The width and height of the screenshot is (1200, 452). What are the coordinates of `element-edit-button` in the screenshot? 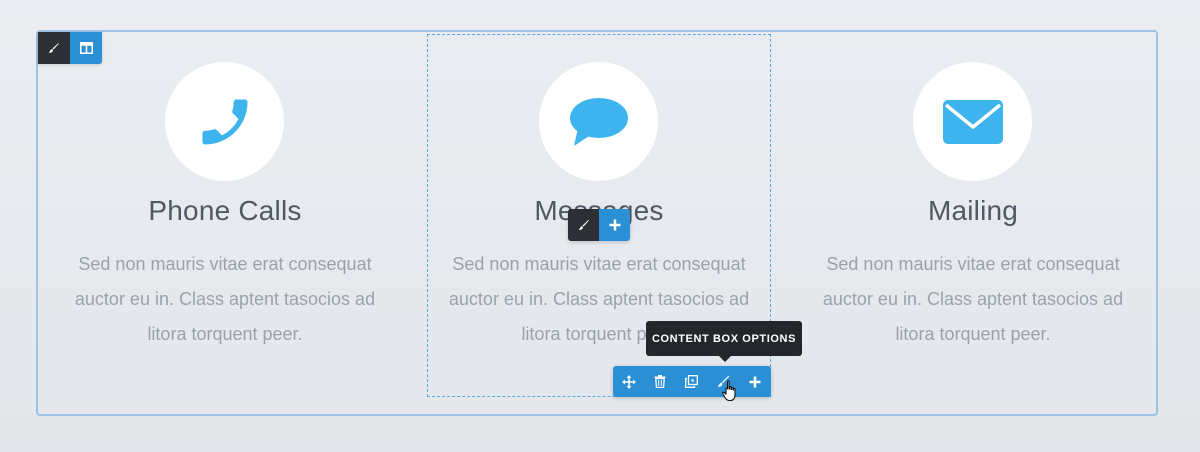 It's located at (583, 225).